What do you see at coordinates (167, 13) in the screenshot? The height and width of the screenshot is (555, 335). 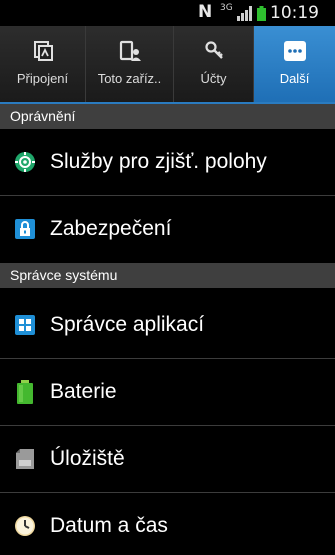 I see `status-bar: N 3G 10:19` at bounding box center [167, 13].